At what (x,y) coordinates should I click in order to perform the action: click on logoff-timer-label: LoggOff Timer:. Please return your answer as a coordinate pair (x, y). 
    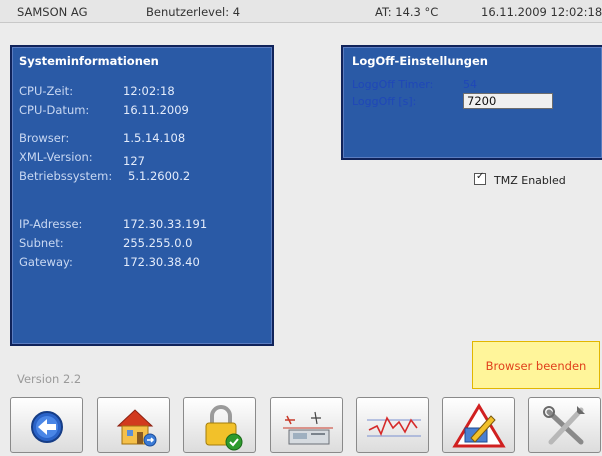
    Looking at the image, I should click on (393, 84).